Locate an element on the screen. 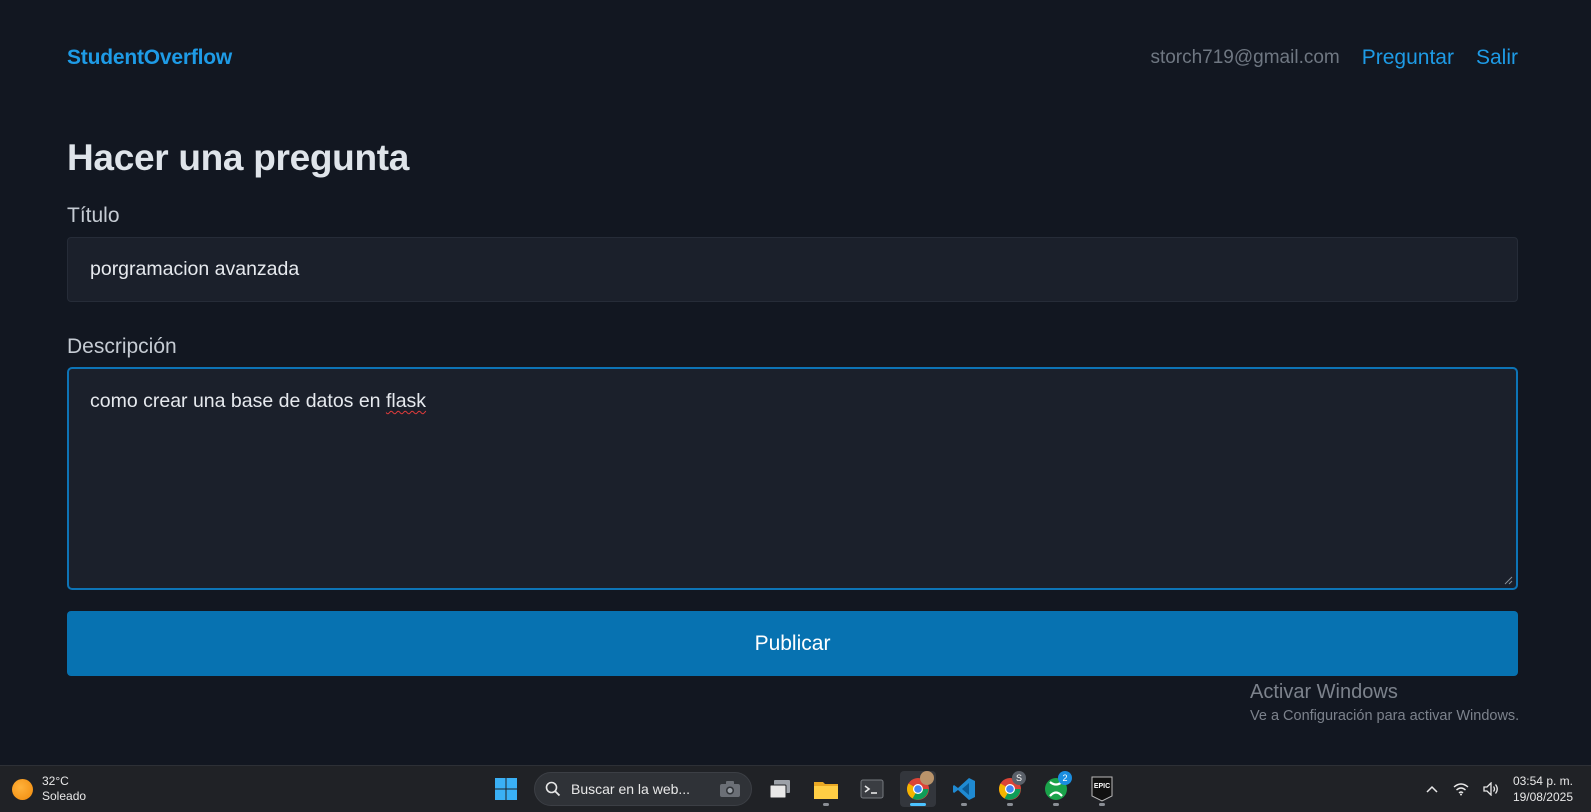  terminal-button is located at coordinates (872, 789).